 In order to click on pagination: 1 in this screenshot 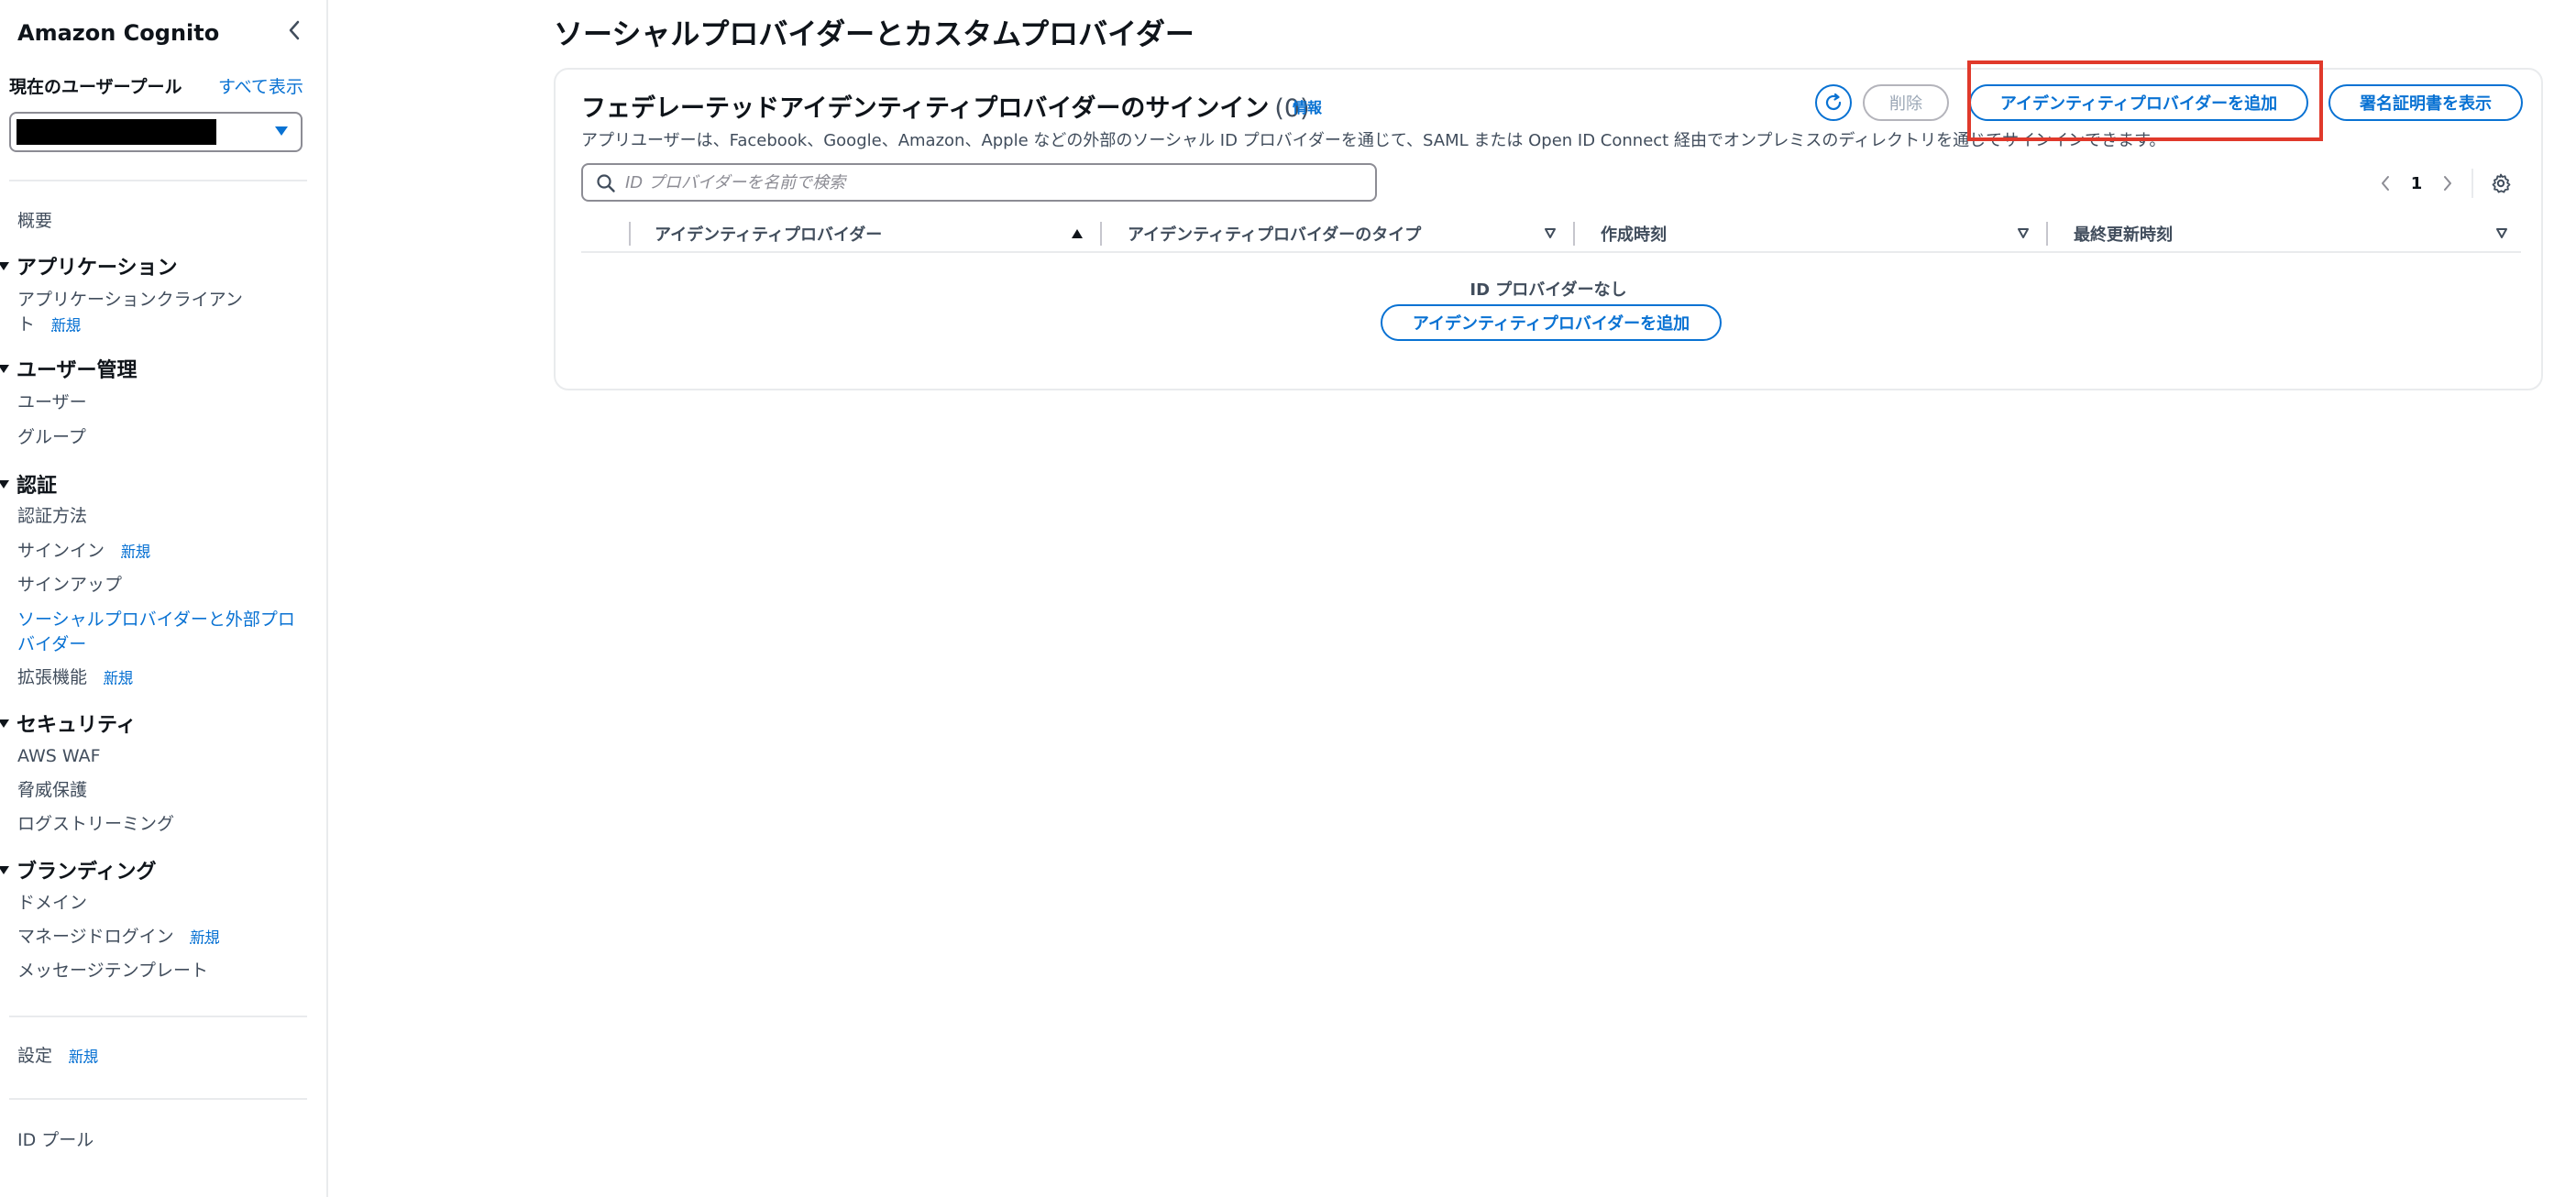, I will do `click(2445, 183)`.